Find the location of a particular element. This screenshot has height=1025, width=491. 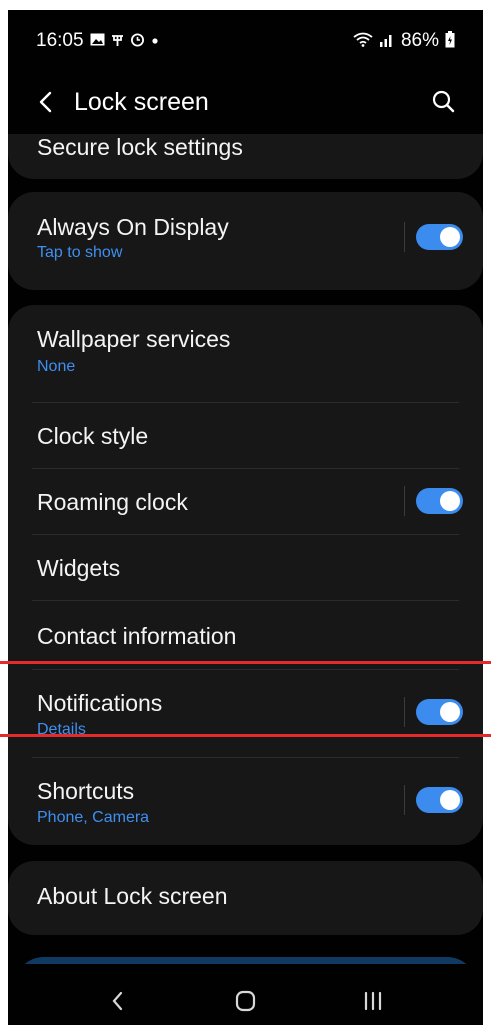

nav-recents-button is located at coordinates (373, 1001).